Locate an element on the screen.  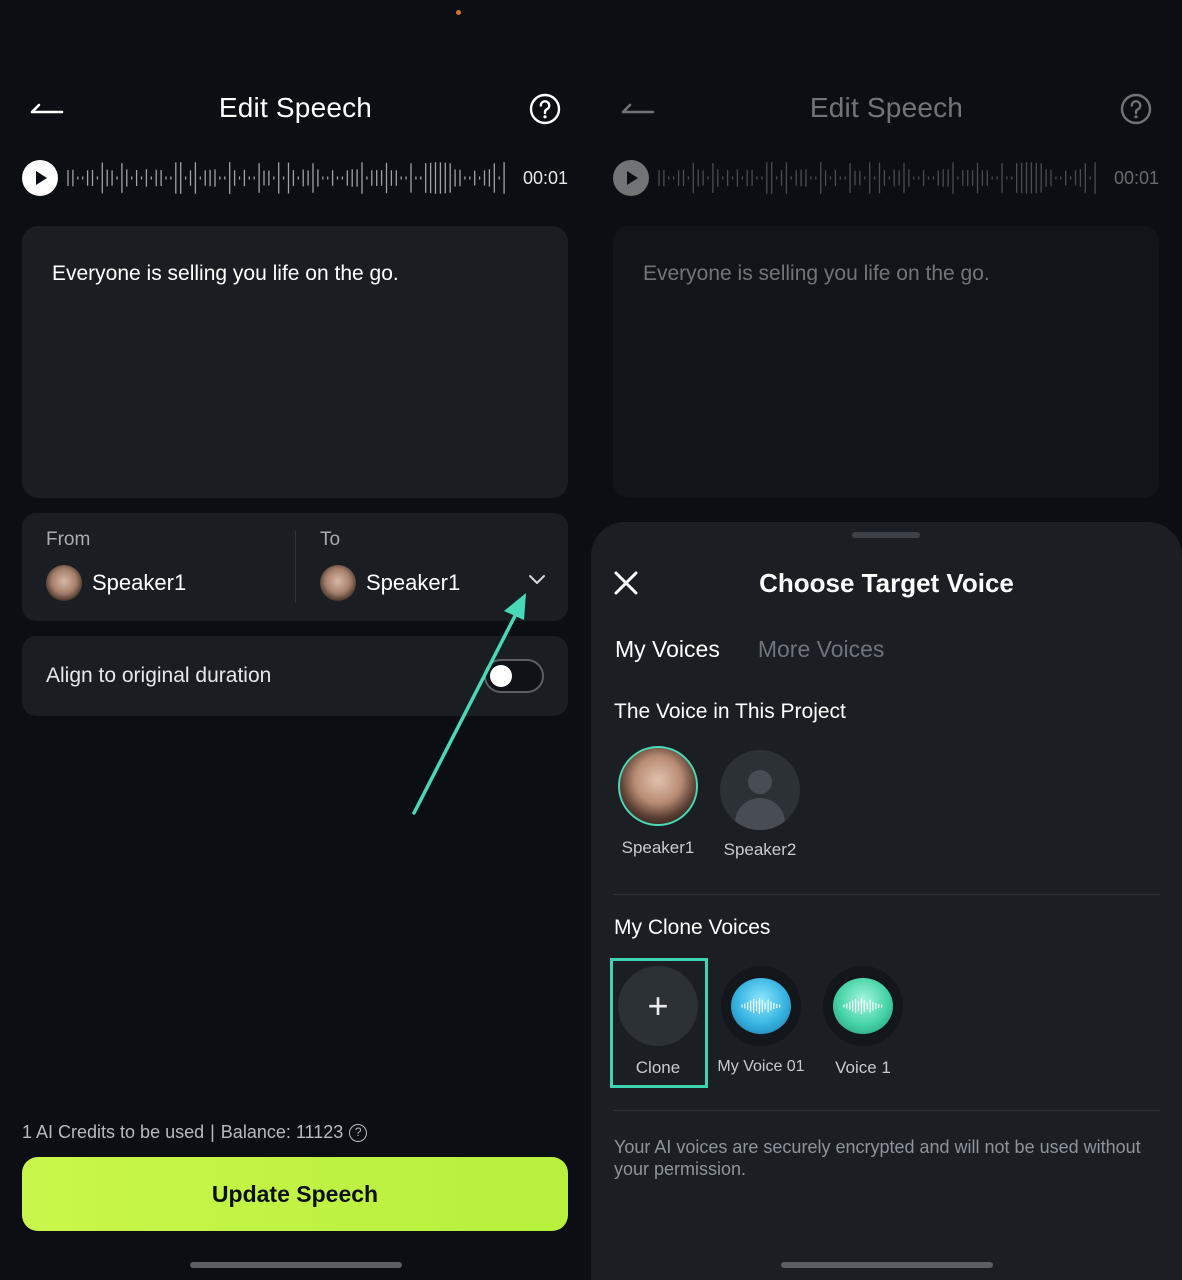
voice-speaker1: Speaker1 is located at coordinates (658, 802).